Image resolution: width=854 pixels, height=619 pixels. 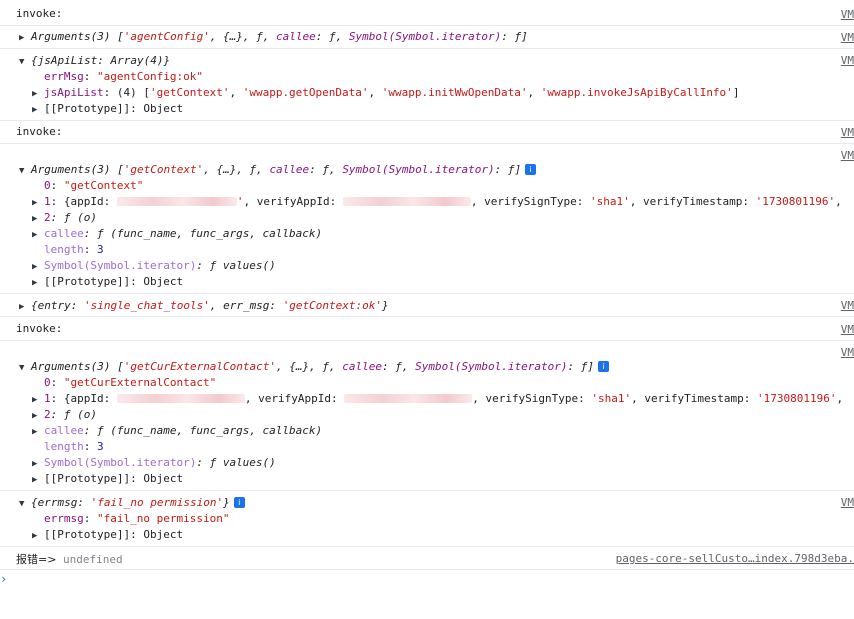 I want to click on index-0-property: 0: "getCurExternalContact", so click(x=130, y=382).